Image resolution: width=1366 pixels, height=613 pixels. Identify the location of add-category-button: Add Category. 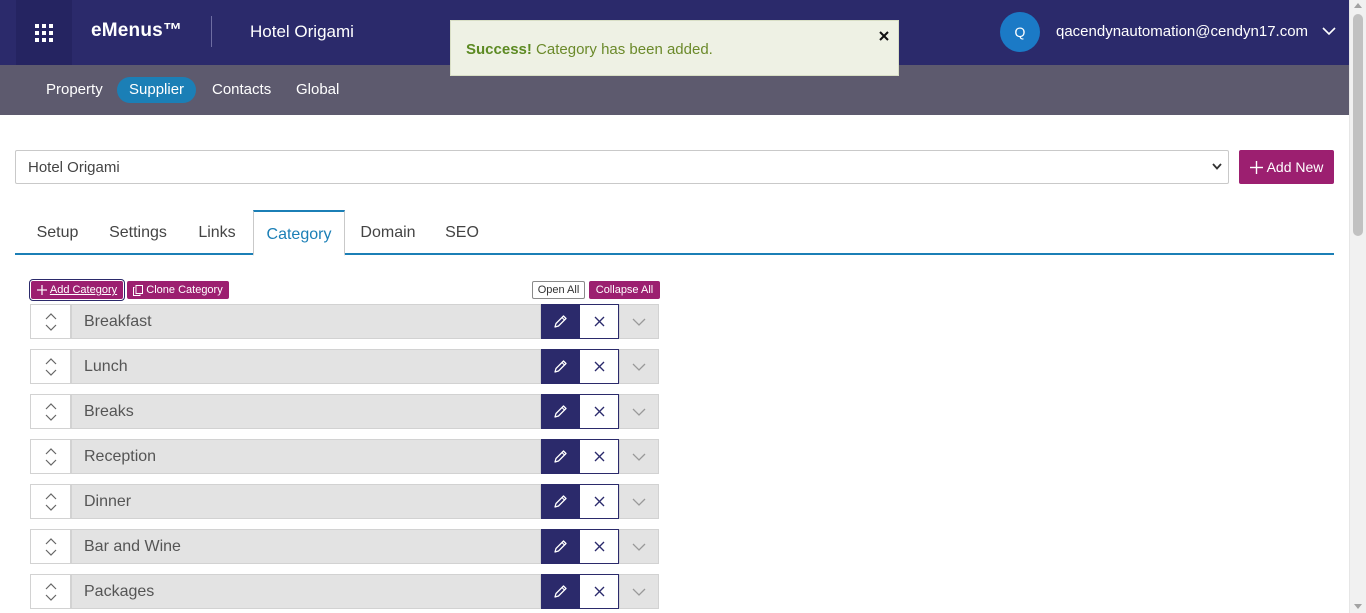
(77, 290).